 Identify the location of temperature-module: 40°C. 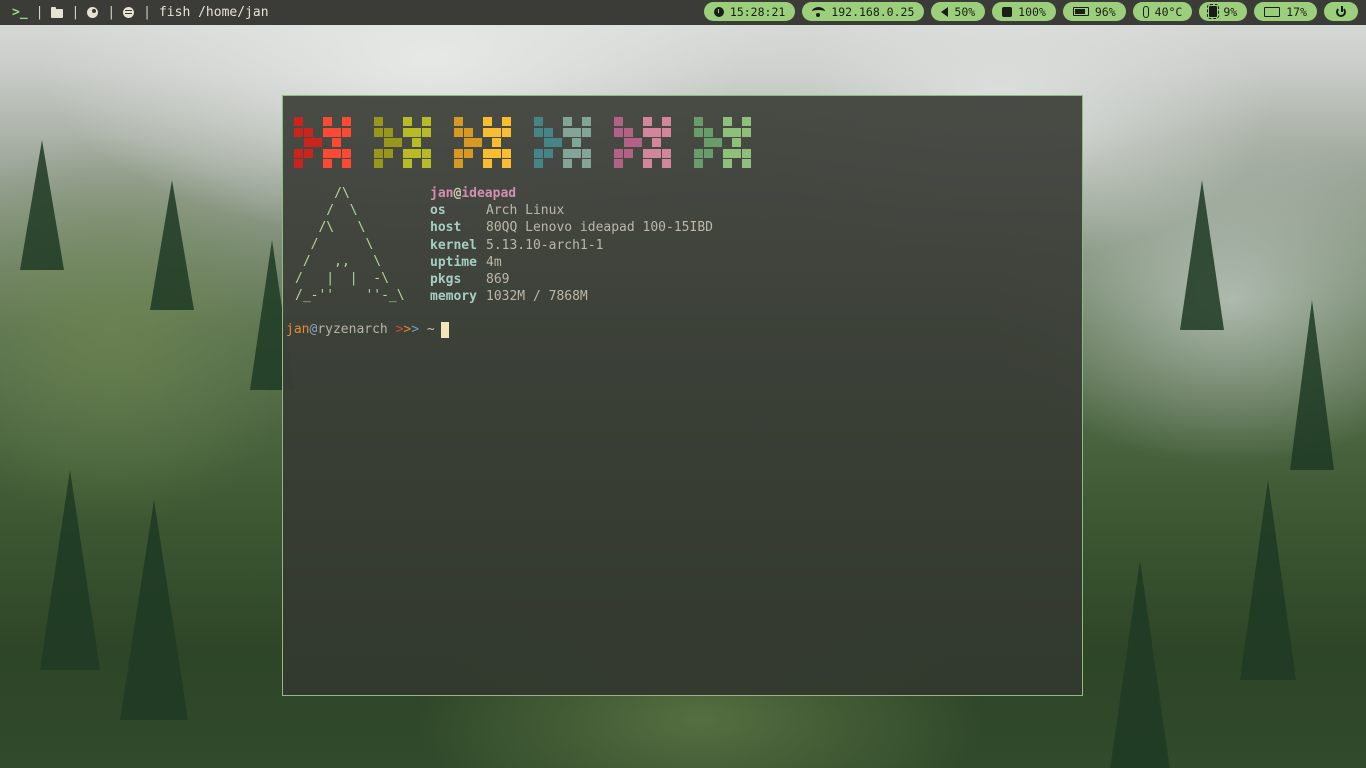
(1162, 11).